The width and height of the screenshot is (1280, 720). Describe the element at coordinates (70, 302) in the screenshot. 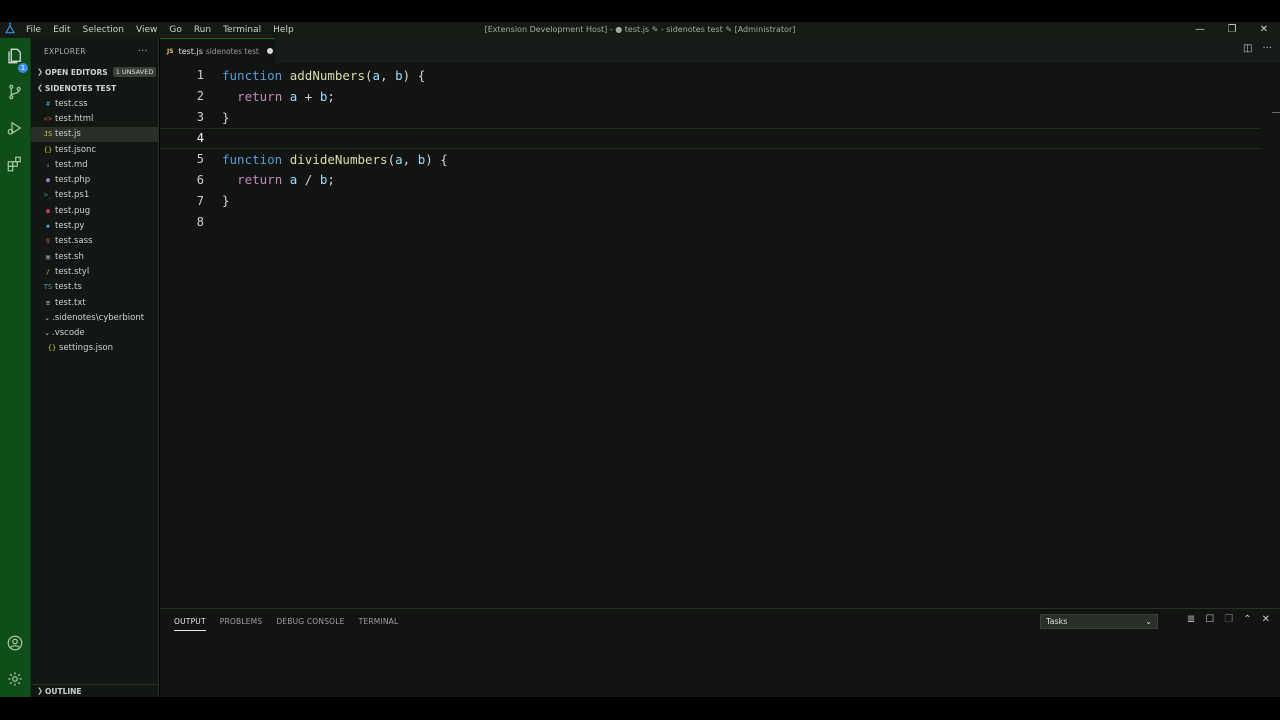

I see `file-item-label: test.txt` at that location.